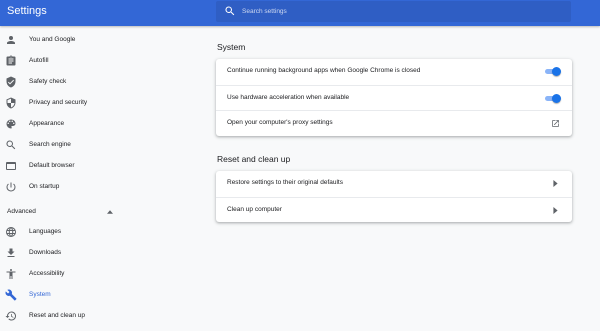 The image size is (600, 331). I want to click on hardware-acceleration-row: Use hardware acceleration when available, so click(394, 97).